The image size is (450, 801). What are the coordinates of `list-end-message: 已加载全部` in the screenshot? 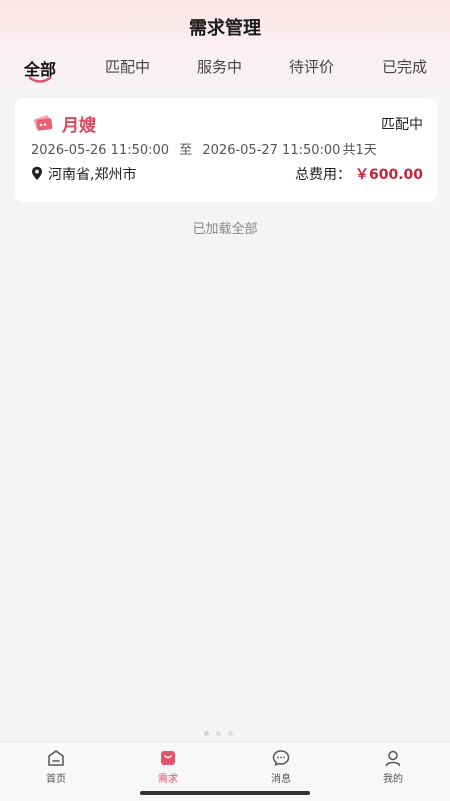 It's located at (225, 229).